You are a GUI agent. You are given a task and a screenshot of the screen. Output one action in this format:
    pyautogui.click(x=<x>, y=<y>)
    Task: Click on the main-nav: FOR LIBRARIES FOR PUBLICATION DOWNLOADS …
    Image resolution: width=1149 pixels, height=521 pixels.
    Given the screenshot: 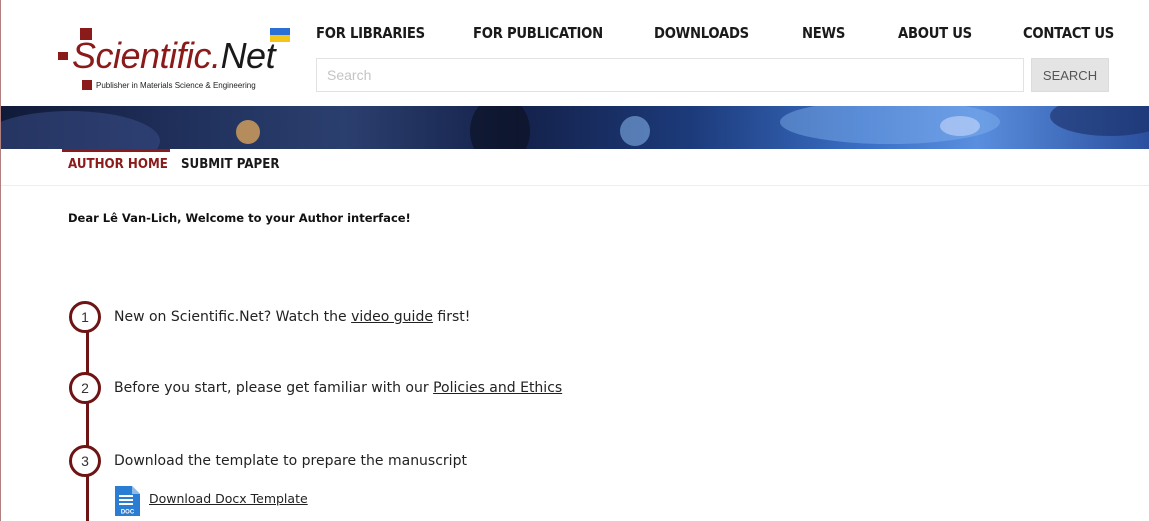 What is the action you would take?
    pyautogui.click(x=574, y=35)
    